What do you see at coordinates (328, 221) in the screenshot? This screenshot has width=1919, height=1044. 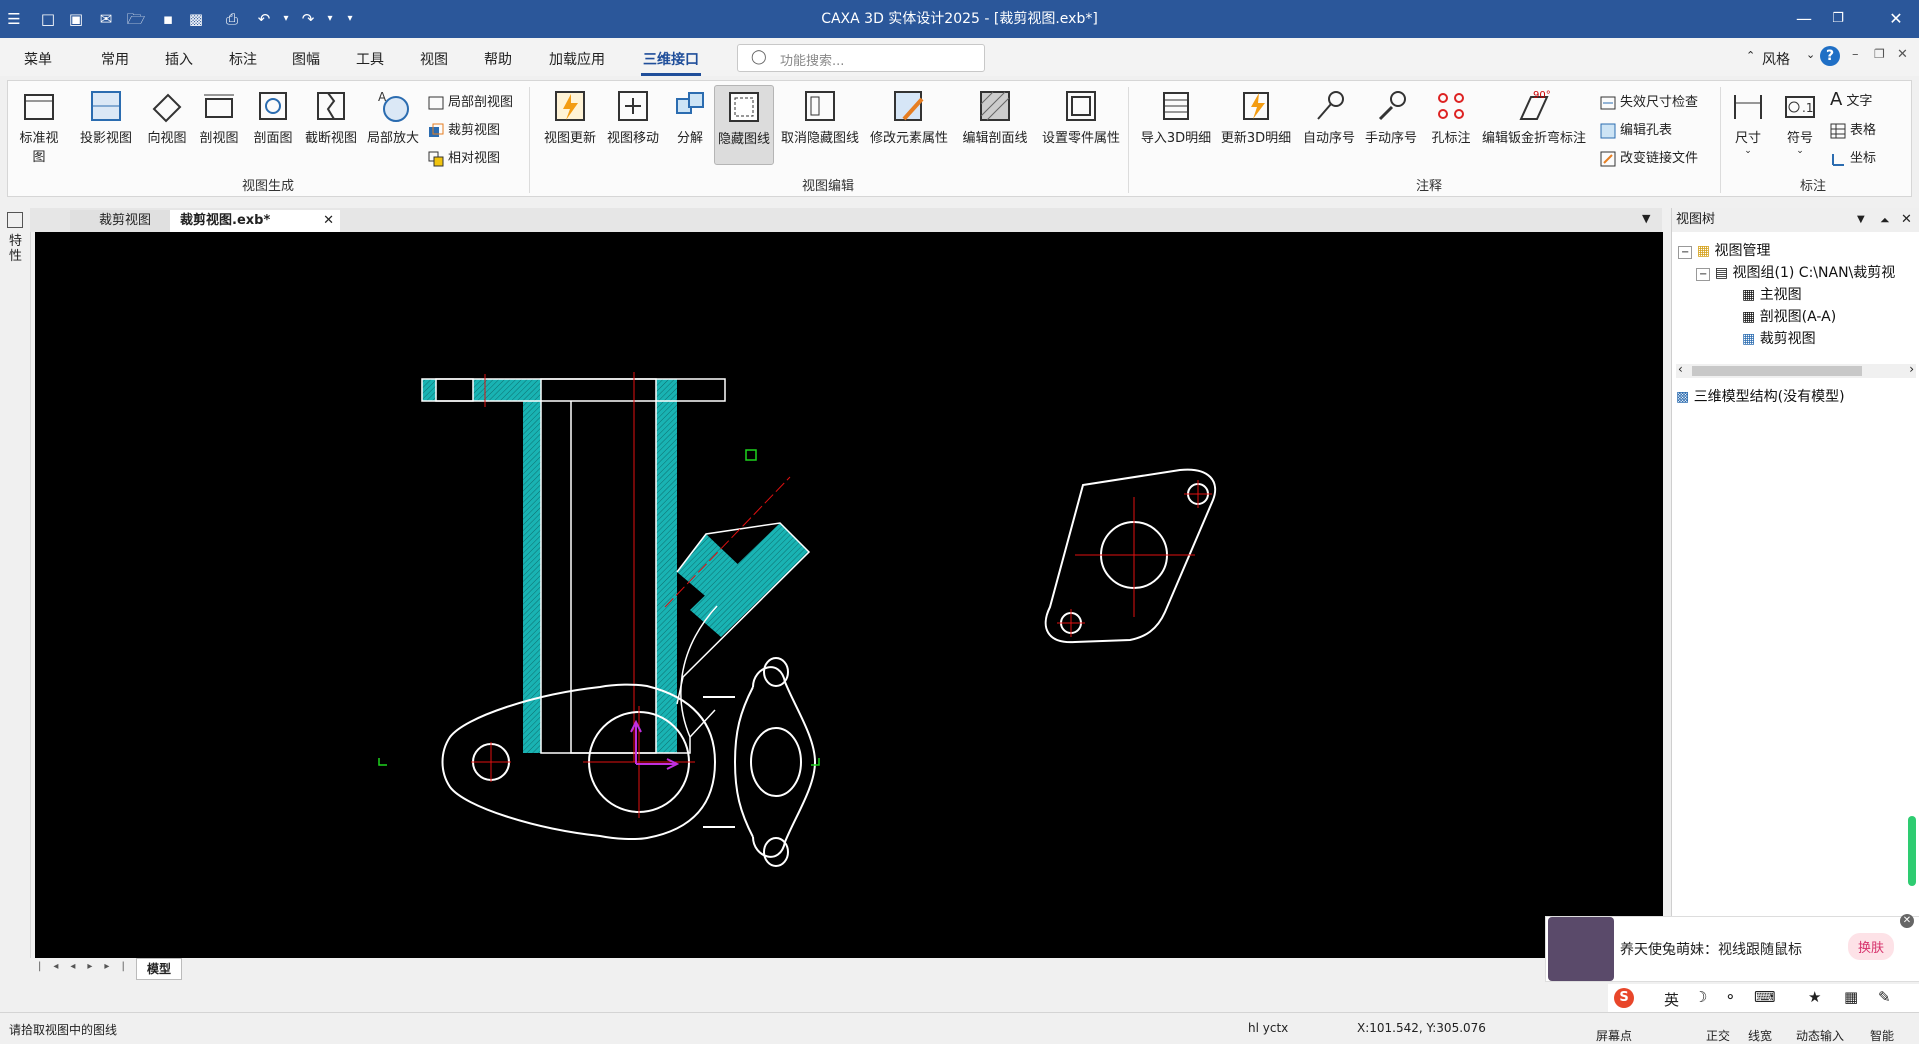 I see `close-tab-icon: ✕` at bounding box center [328, 221].